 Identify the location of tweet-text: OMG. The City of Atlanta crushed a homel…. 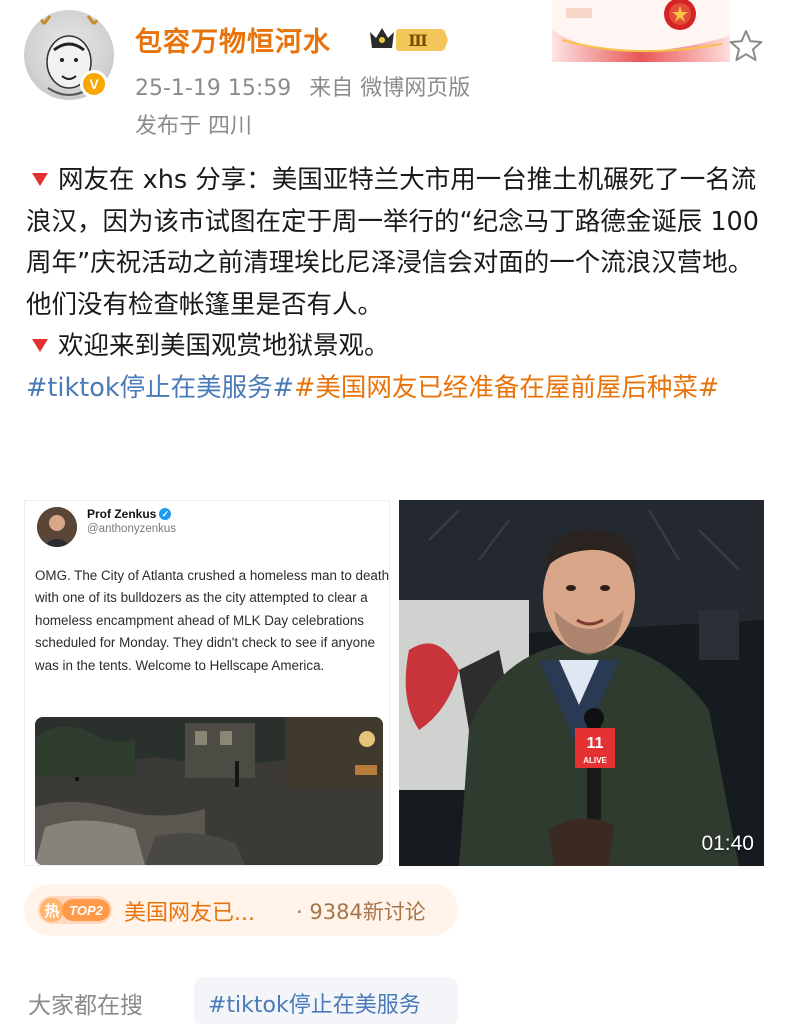
(212, 620).